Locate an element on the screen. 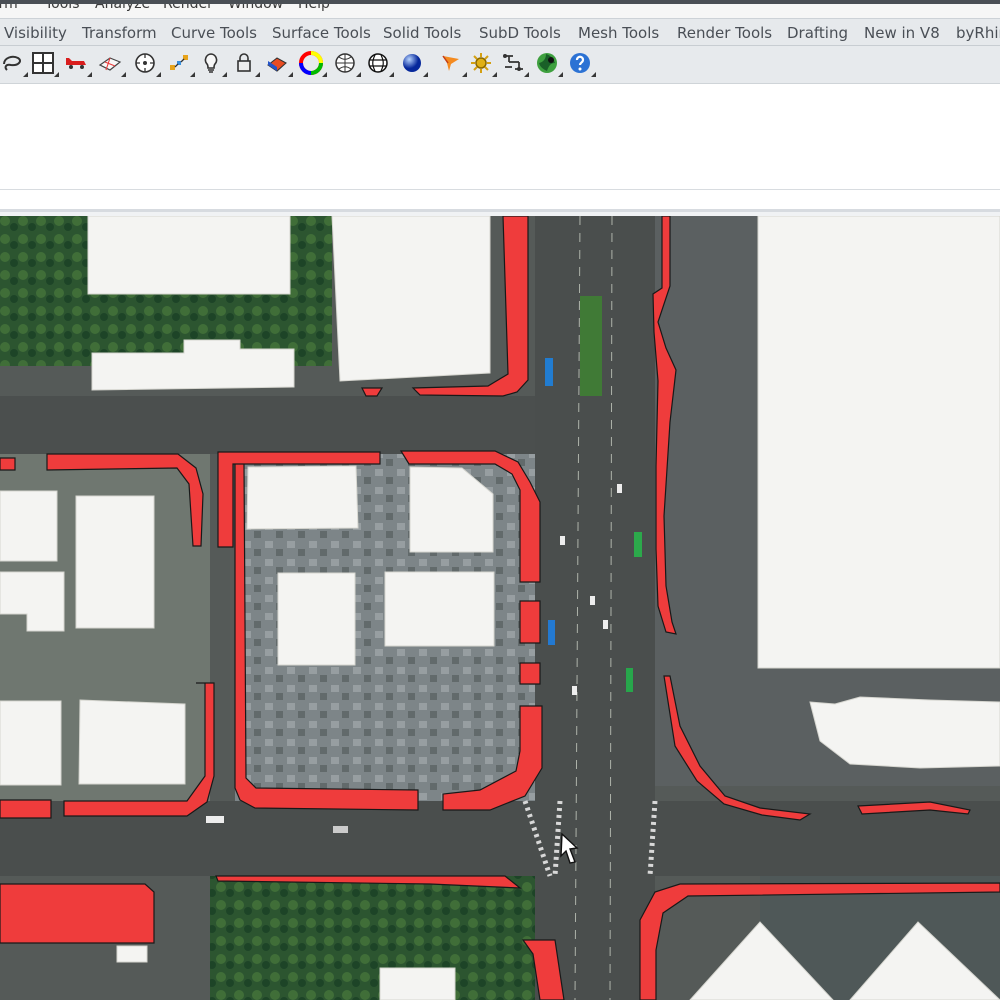  building-top-center is located at coordinates (411, 299).